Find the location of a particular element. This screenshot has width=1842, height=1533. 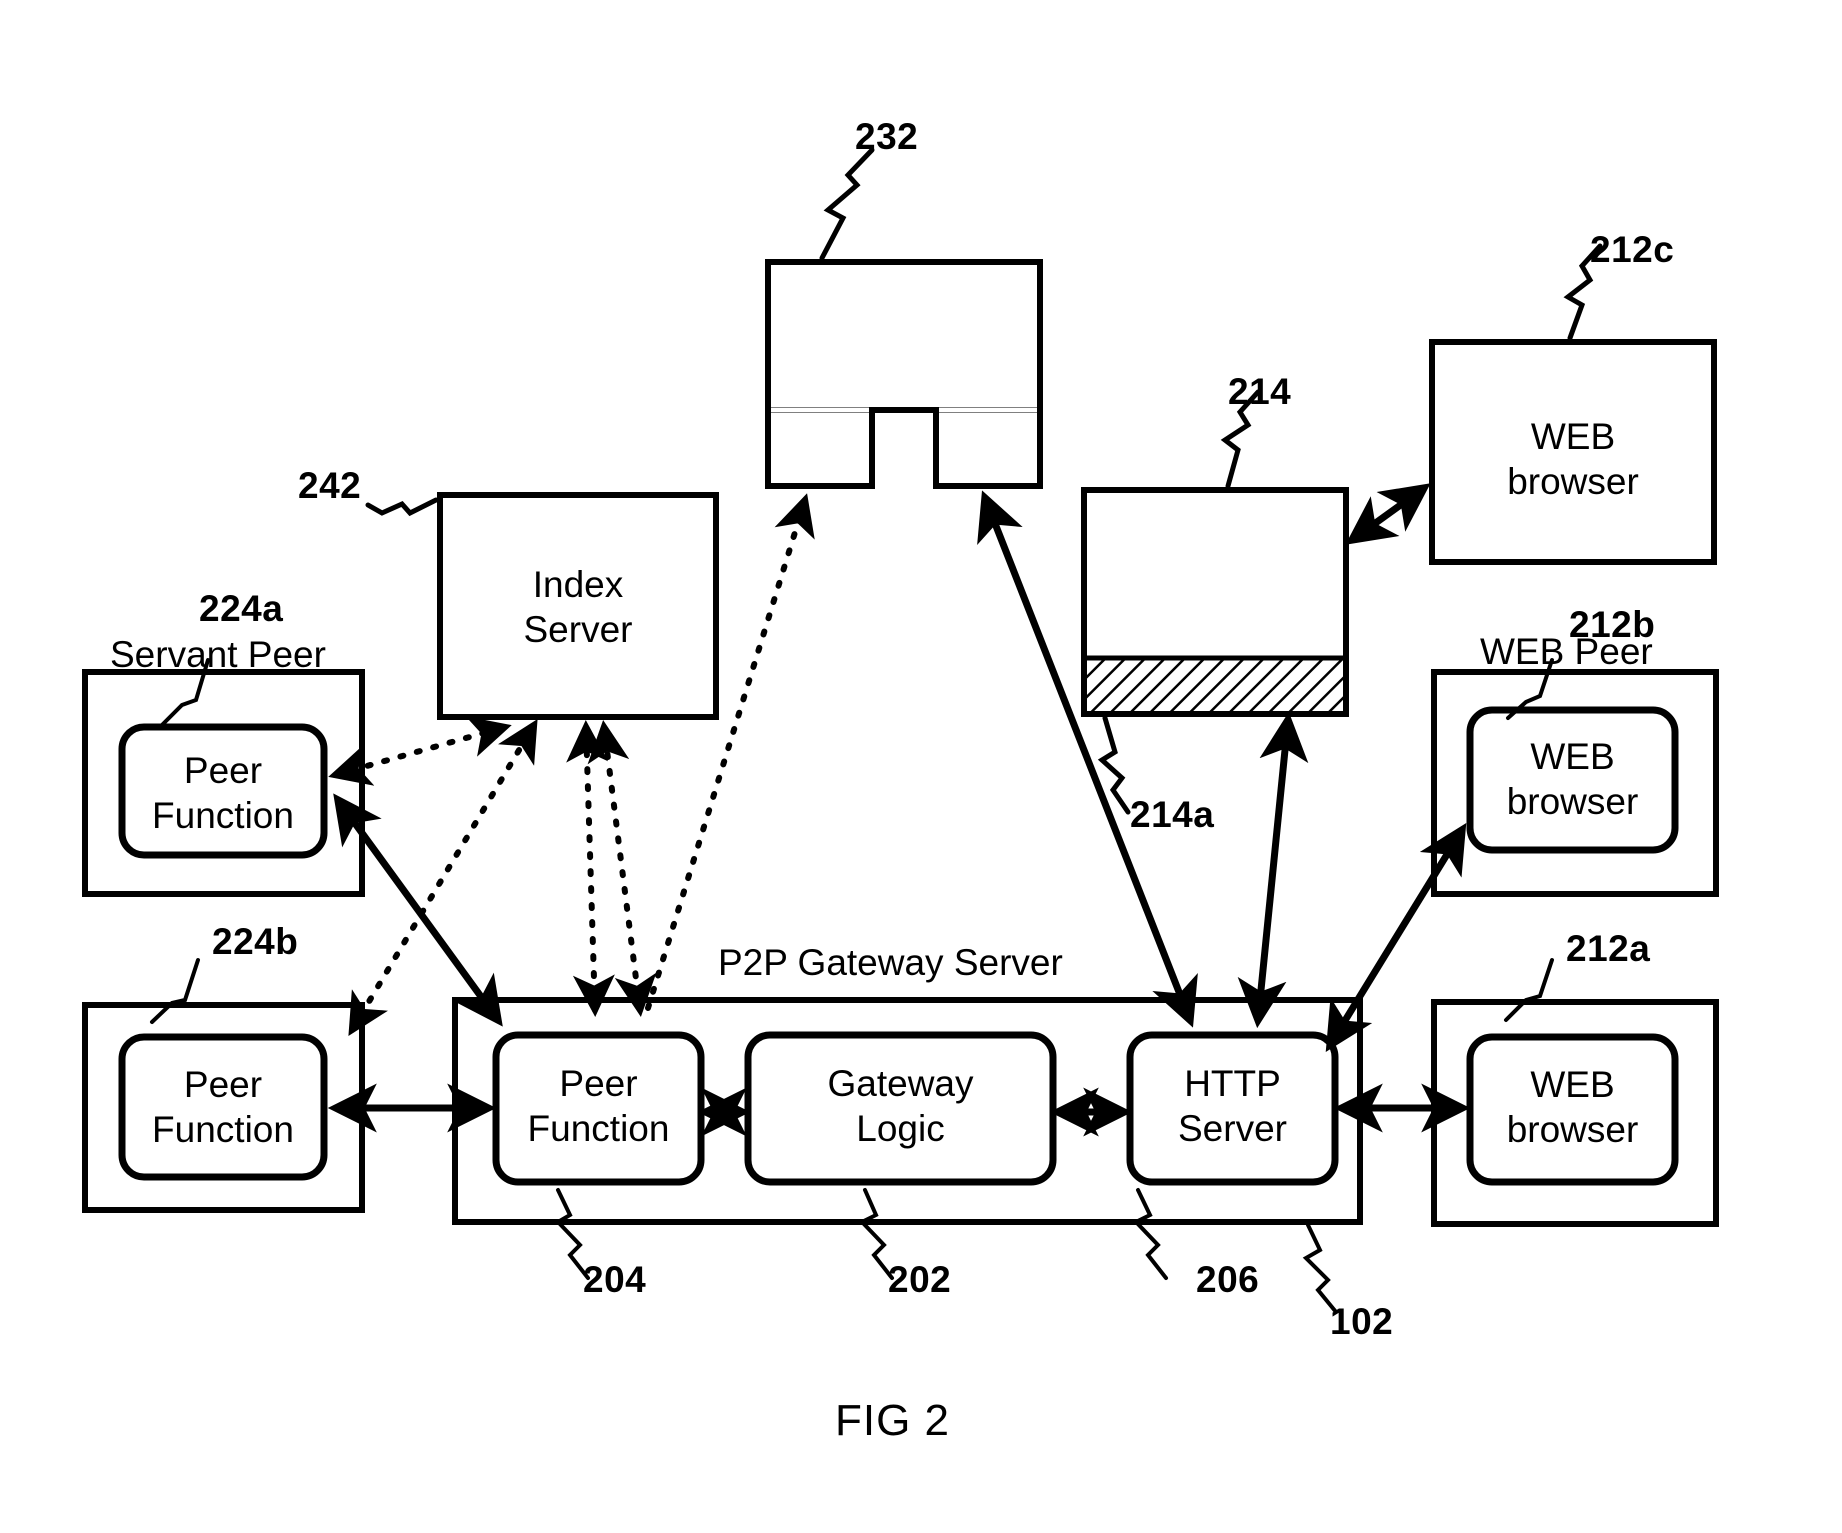

reference-number-214: 214 is located at coordinates (1260, 391).